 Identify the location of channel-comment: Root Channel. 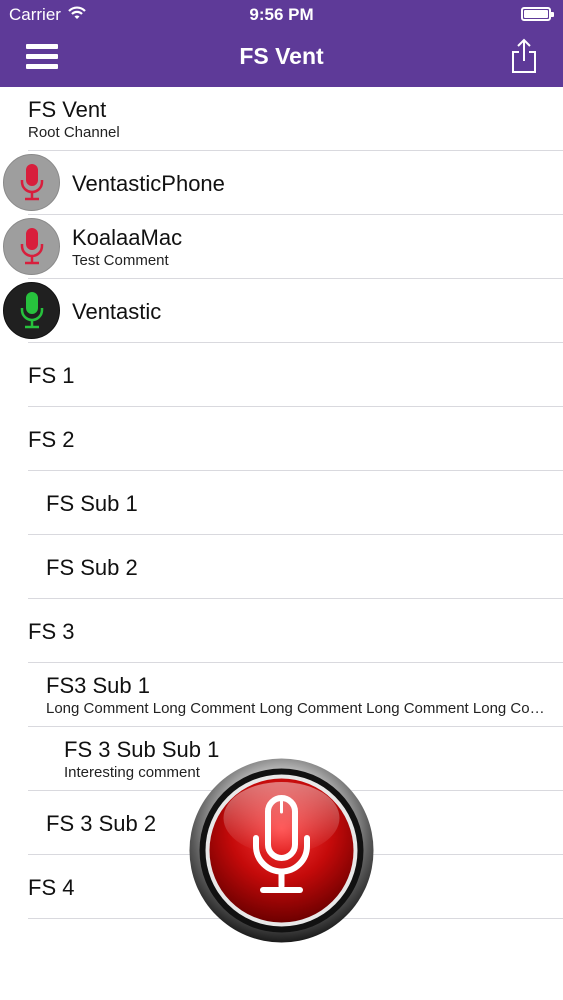
(74, 132).